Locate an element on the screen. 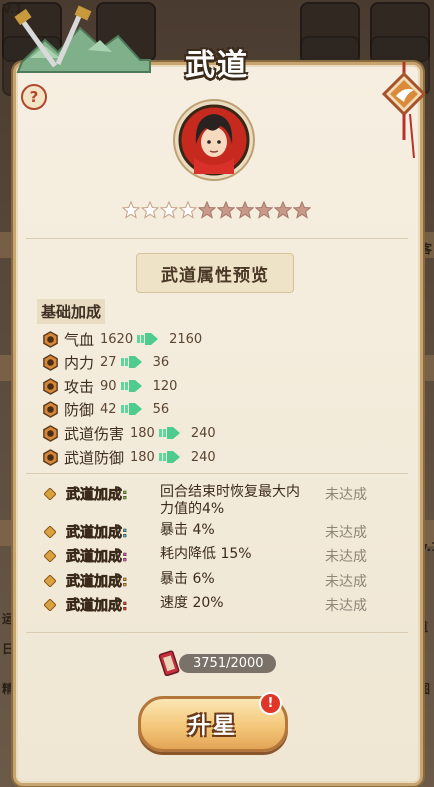 Image resolution: width=434 pixels, height=787 pixels. currency-display: 3751/2000 is located at coordinates (216, 663).